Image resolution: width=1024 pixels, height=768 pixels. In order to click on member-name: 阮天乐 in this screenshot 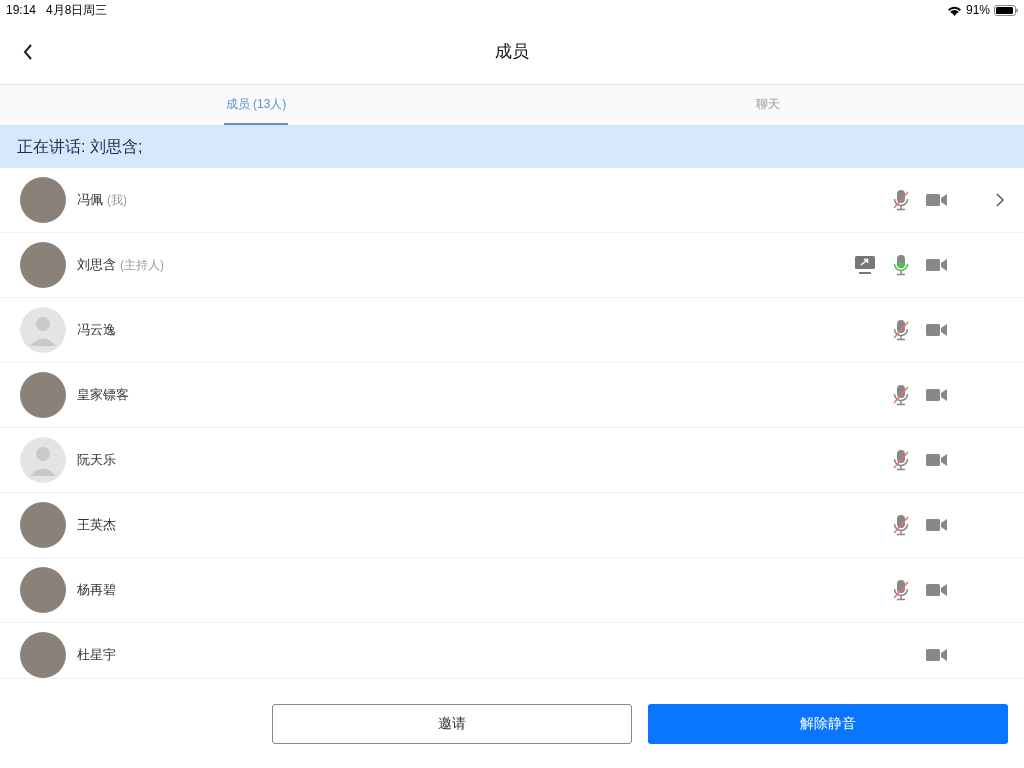, I will do `click(96, 460)`.